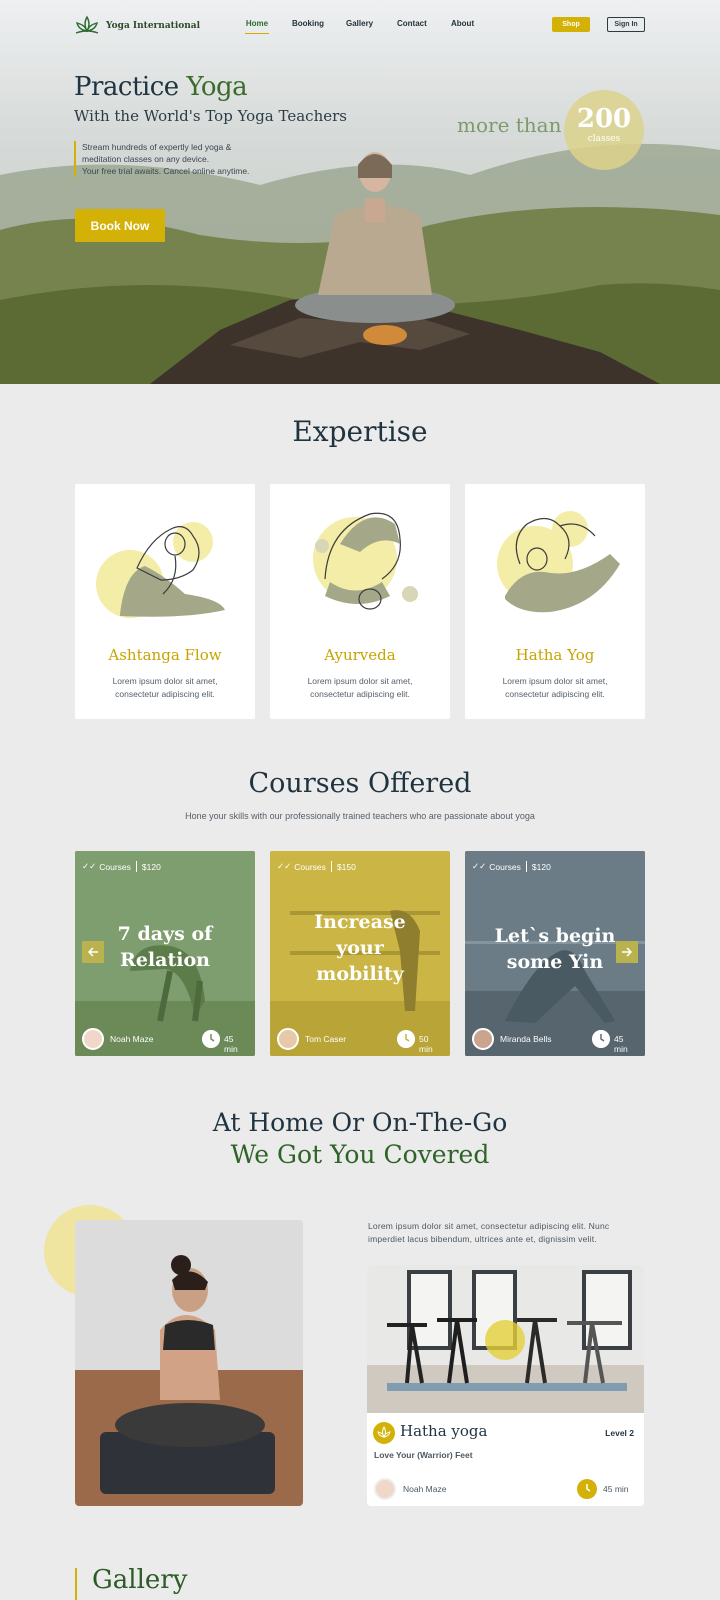  I want to click on card-title: Hatha Yog, so click(555, 655).